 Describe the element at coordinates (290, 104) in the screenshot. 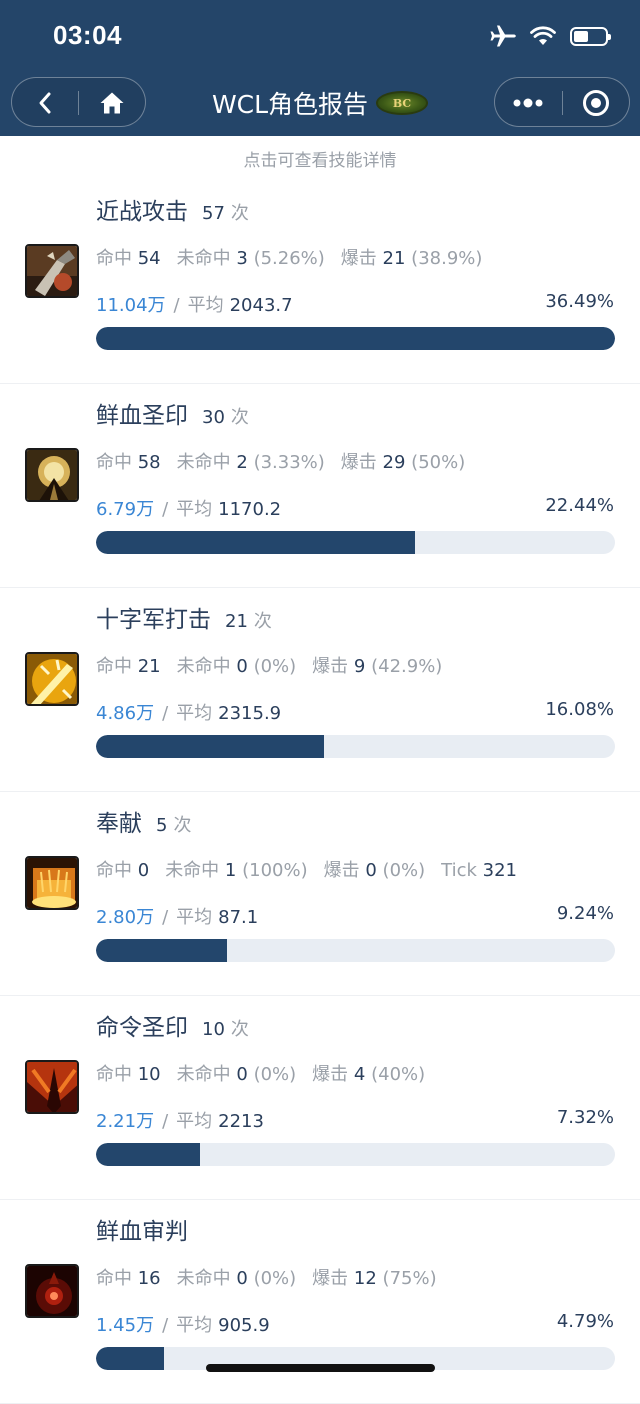

I see `page-title: WCL角色报告` at that location.